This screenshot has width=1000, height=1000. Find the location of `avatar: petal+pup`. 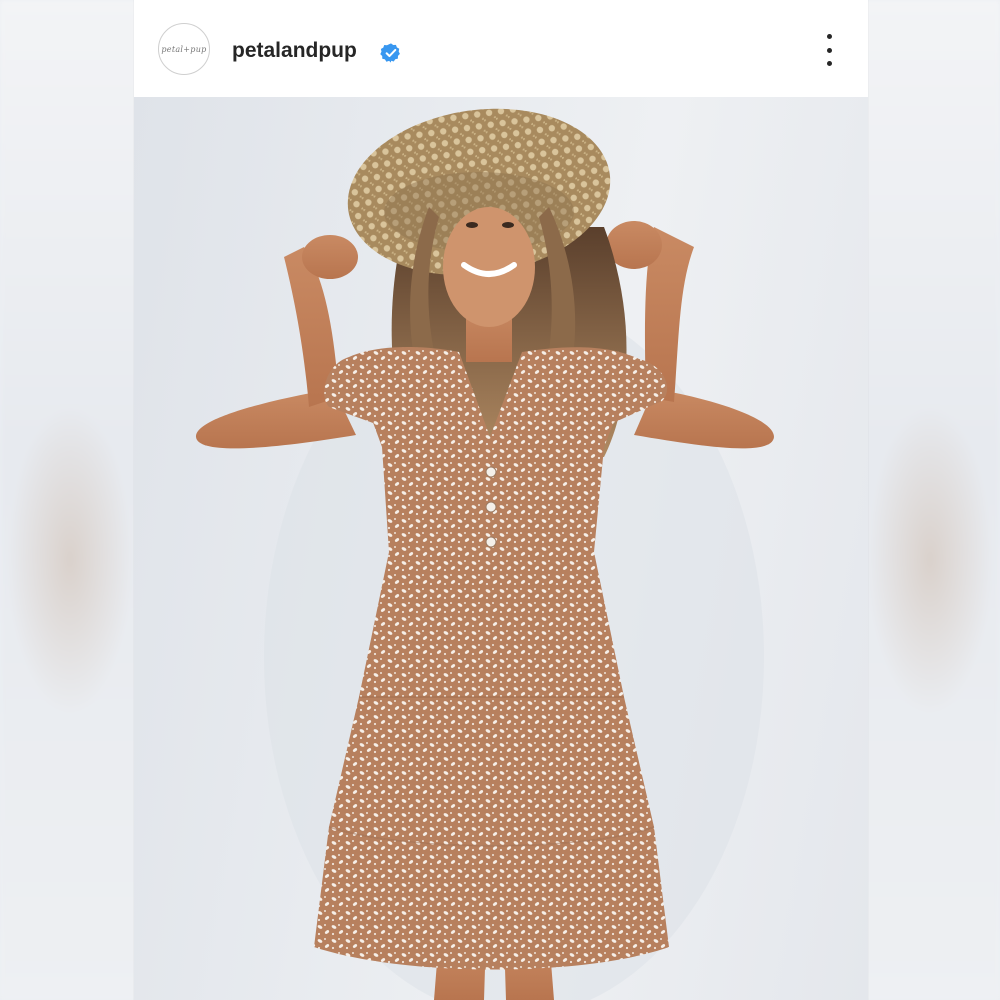

avatar: petal+pup is located at coordinates (184, 49).